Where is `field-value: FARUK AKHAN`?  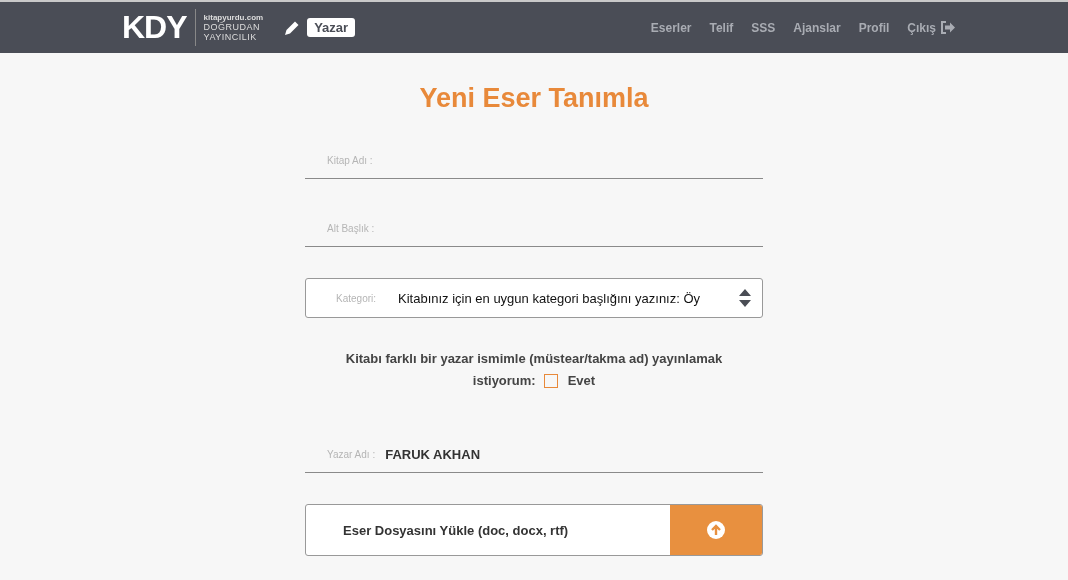
field-value: FARUK AKHAN is located at coordinates (433, 454).